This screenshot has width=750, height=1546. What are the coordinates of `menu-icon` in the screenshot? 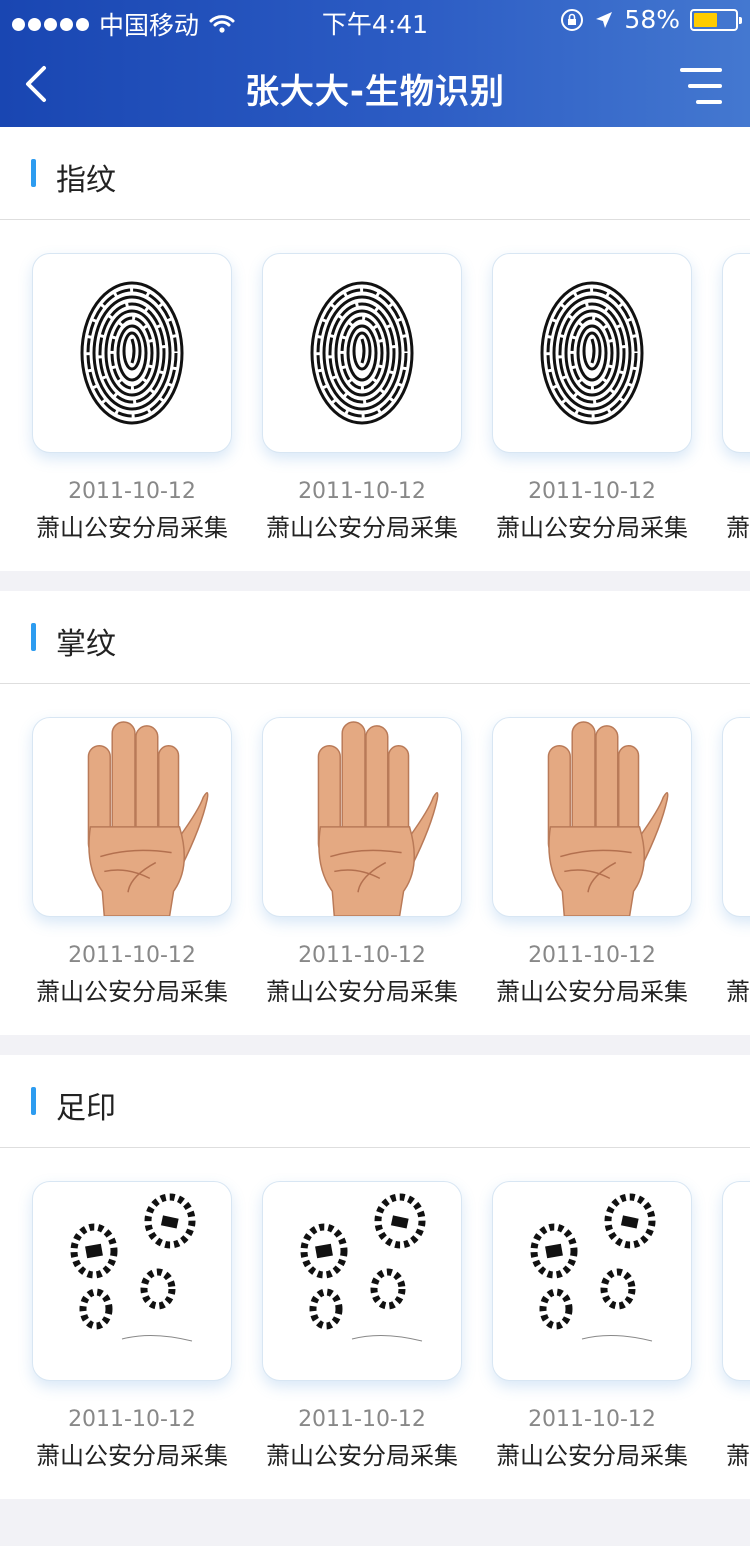 It's located at (701, 86).